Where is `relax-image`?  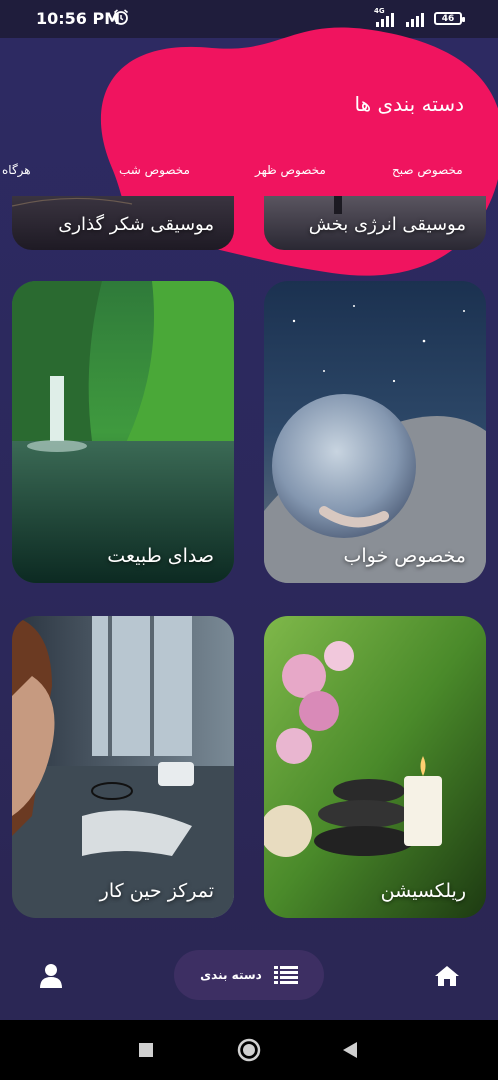 relax-image is located at coordinates (375, 767).